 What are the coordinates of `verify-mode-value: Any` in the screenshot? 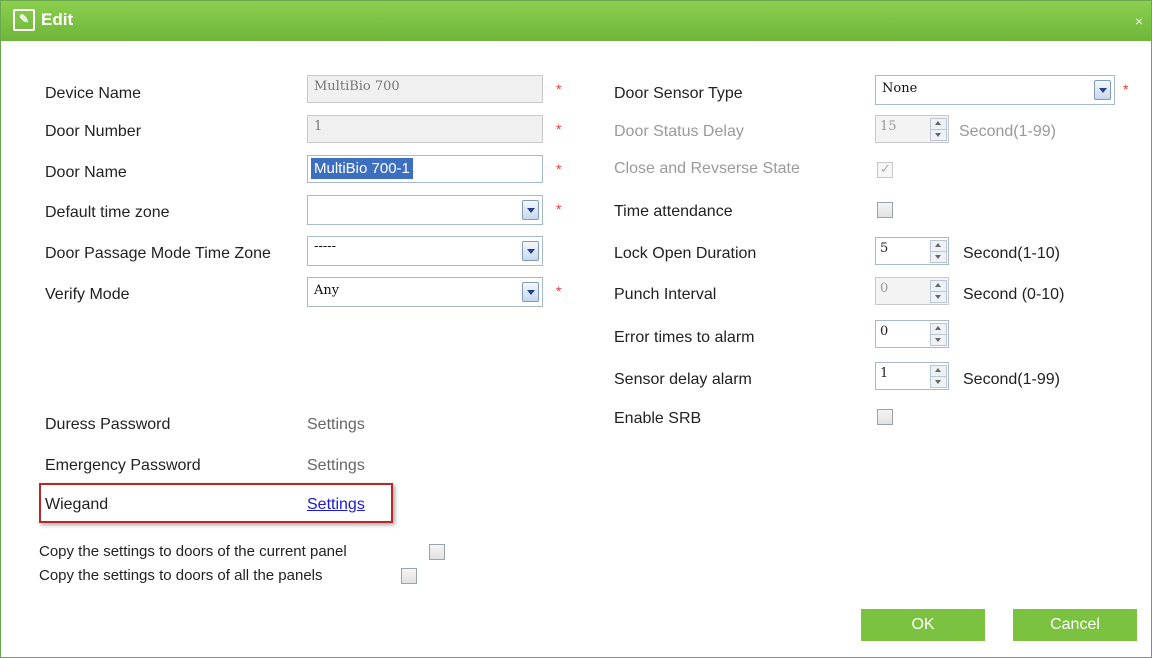 It's located at (327, 290).